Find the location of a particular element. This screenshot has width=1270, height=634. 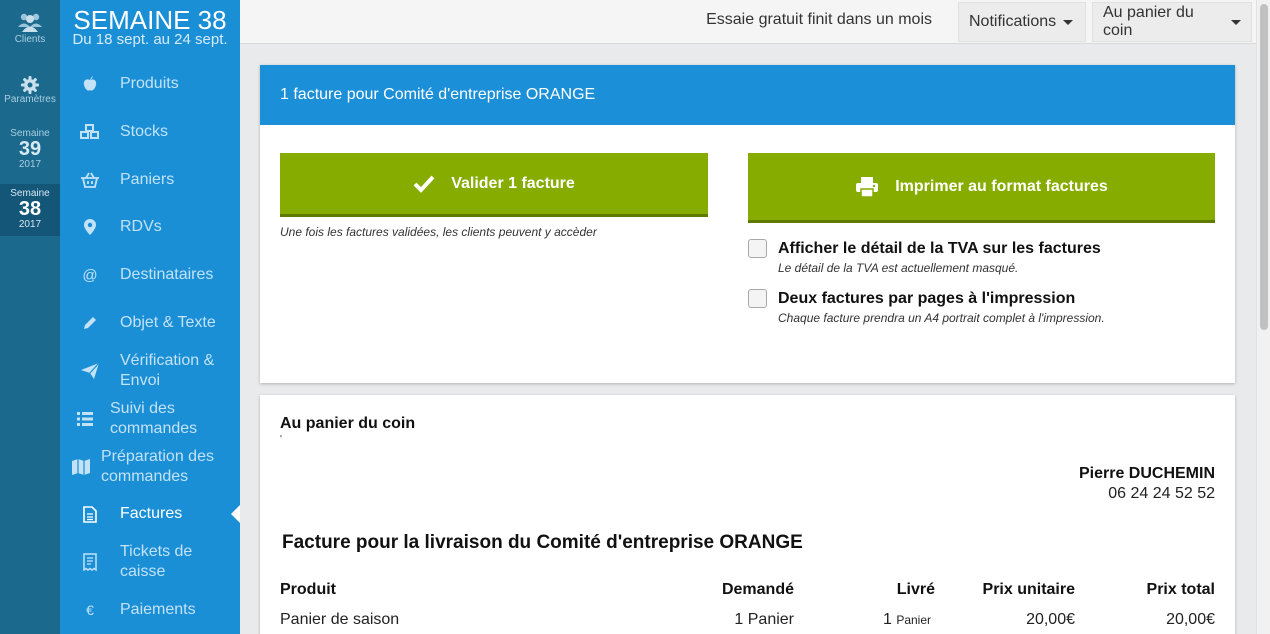

rail-week-39: Semaine 39 2017 is located at coordinates (30, 150).